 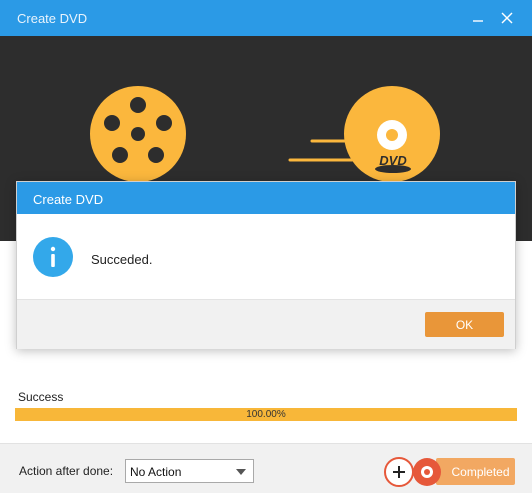 I want to click on after-done-value: No Action, so click(x=156, y=472).